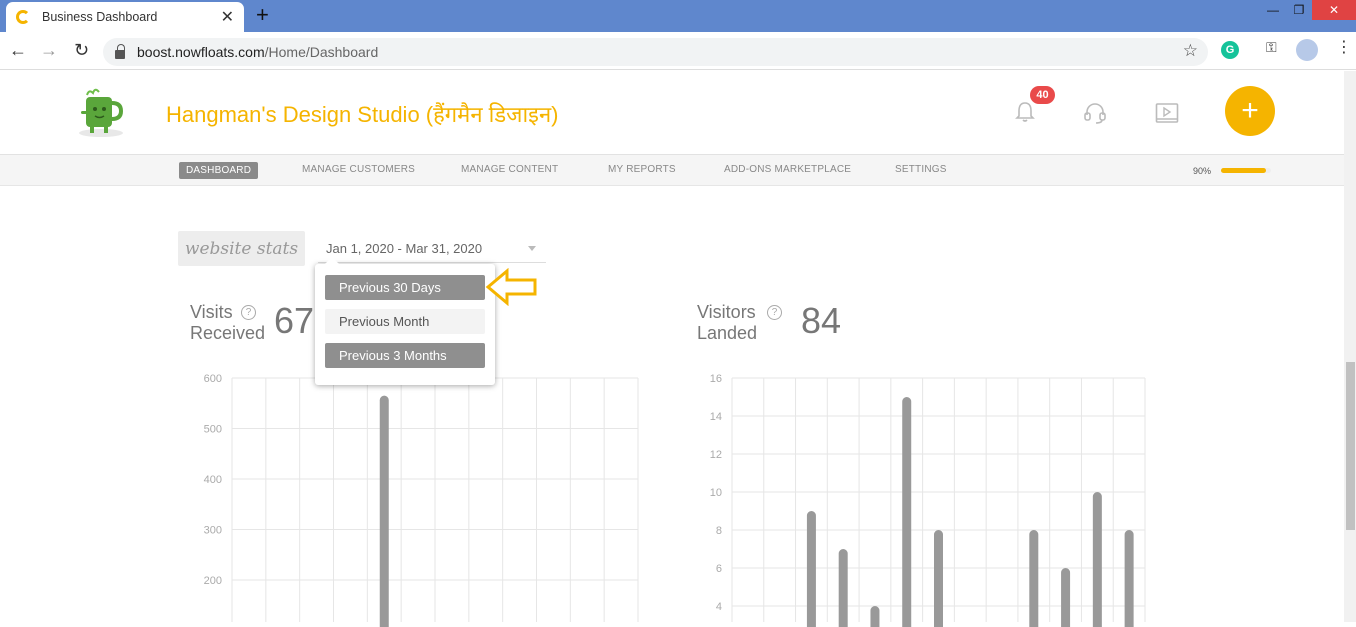  I want to click on annotation-arrow-icon, so click(511, 287).